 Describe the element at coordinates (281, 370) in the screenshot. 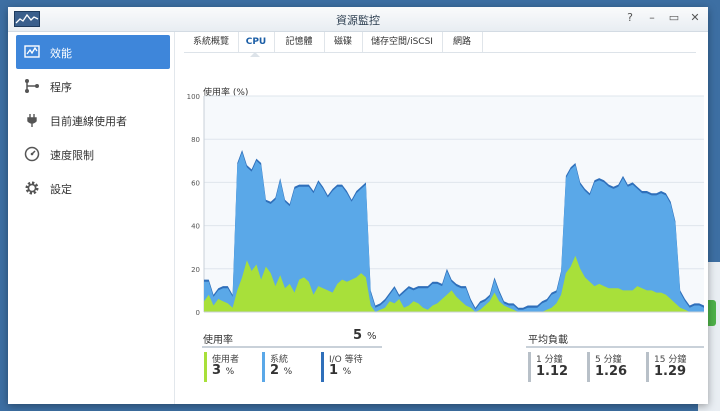

I see `system-value: 2 %` at that location.